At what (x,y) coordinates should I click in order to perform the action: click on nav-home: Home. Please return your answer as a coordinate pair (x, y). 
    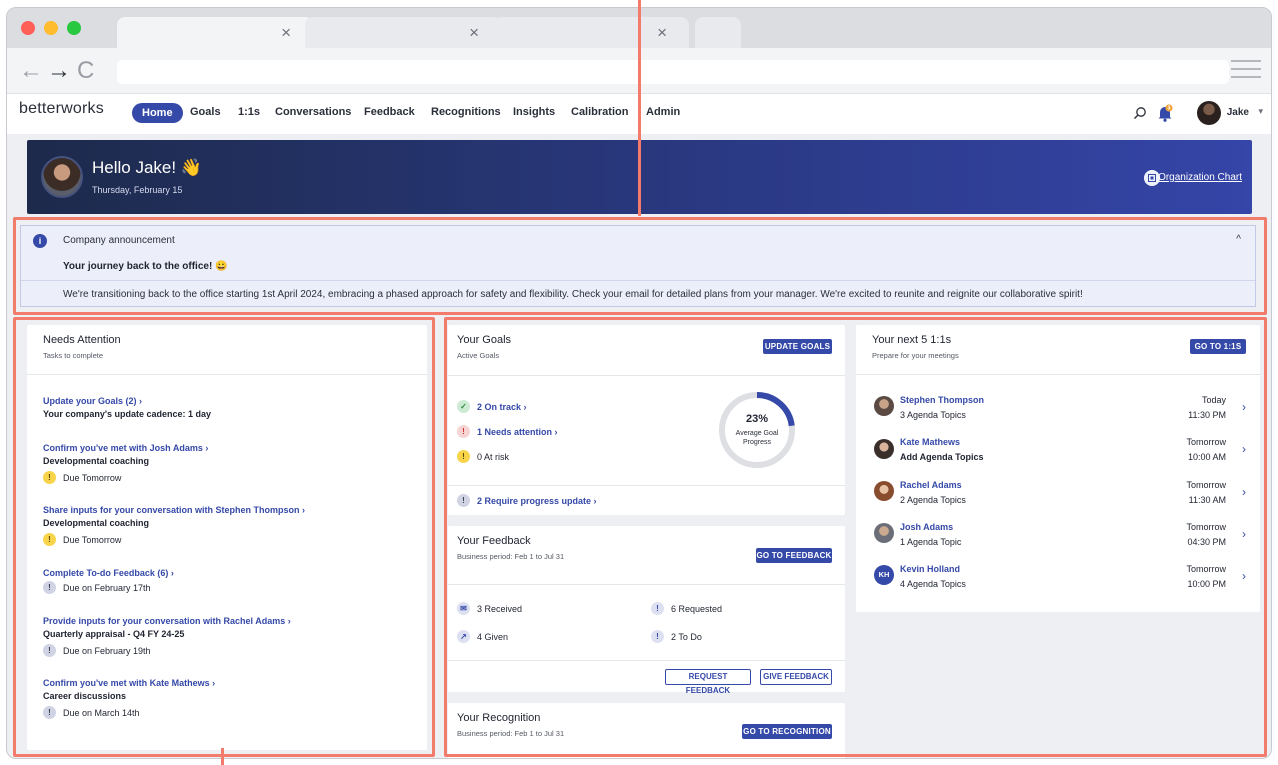
    Looking at the image, I should click on (157, 113).